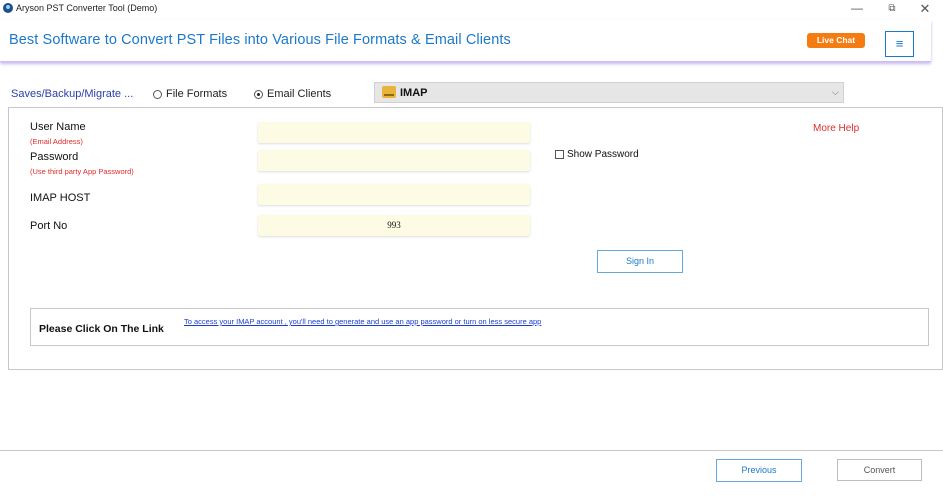 The width and height of the screenshot is (943, 499). Describe the element at coordinates (892, 8) in the screenshot. I see `restore-button: ⧉` at that location.